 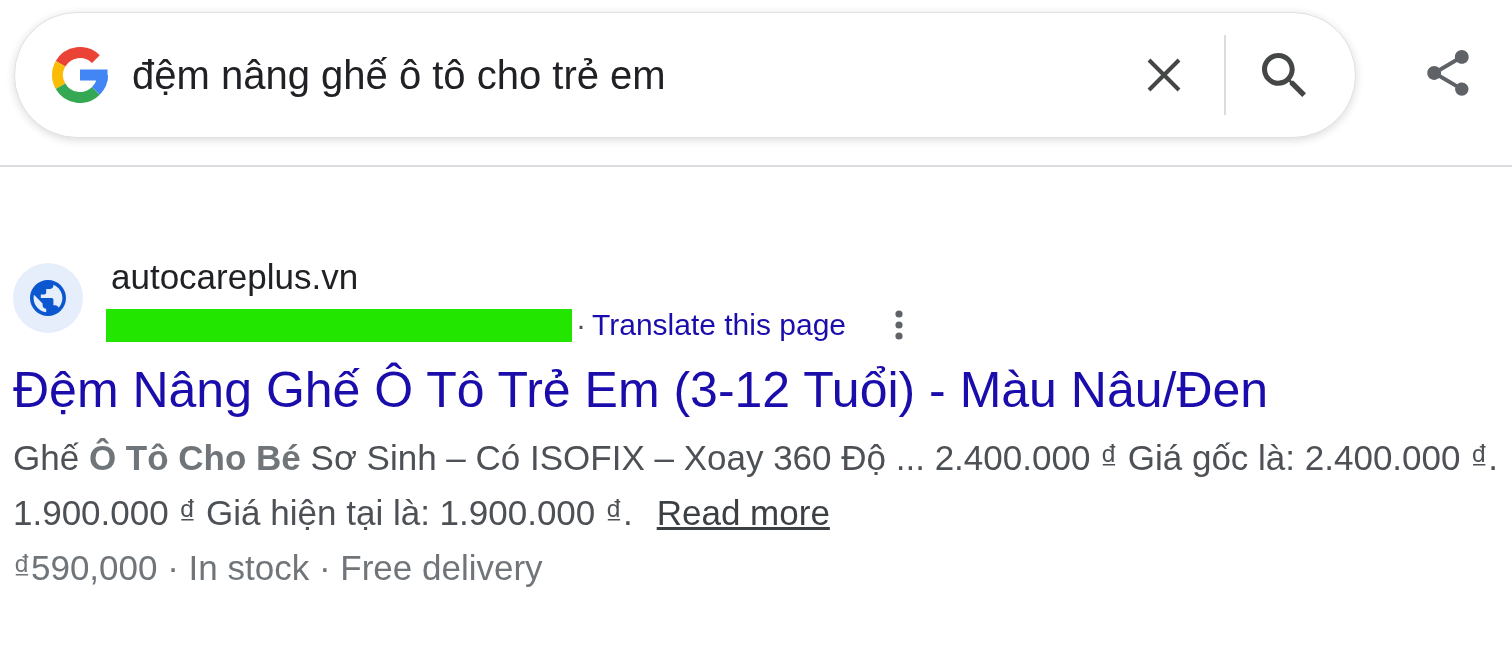 I want to click on search-icon, so click(x=1284, y=75).